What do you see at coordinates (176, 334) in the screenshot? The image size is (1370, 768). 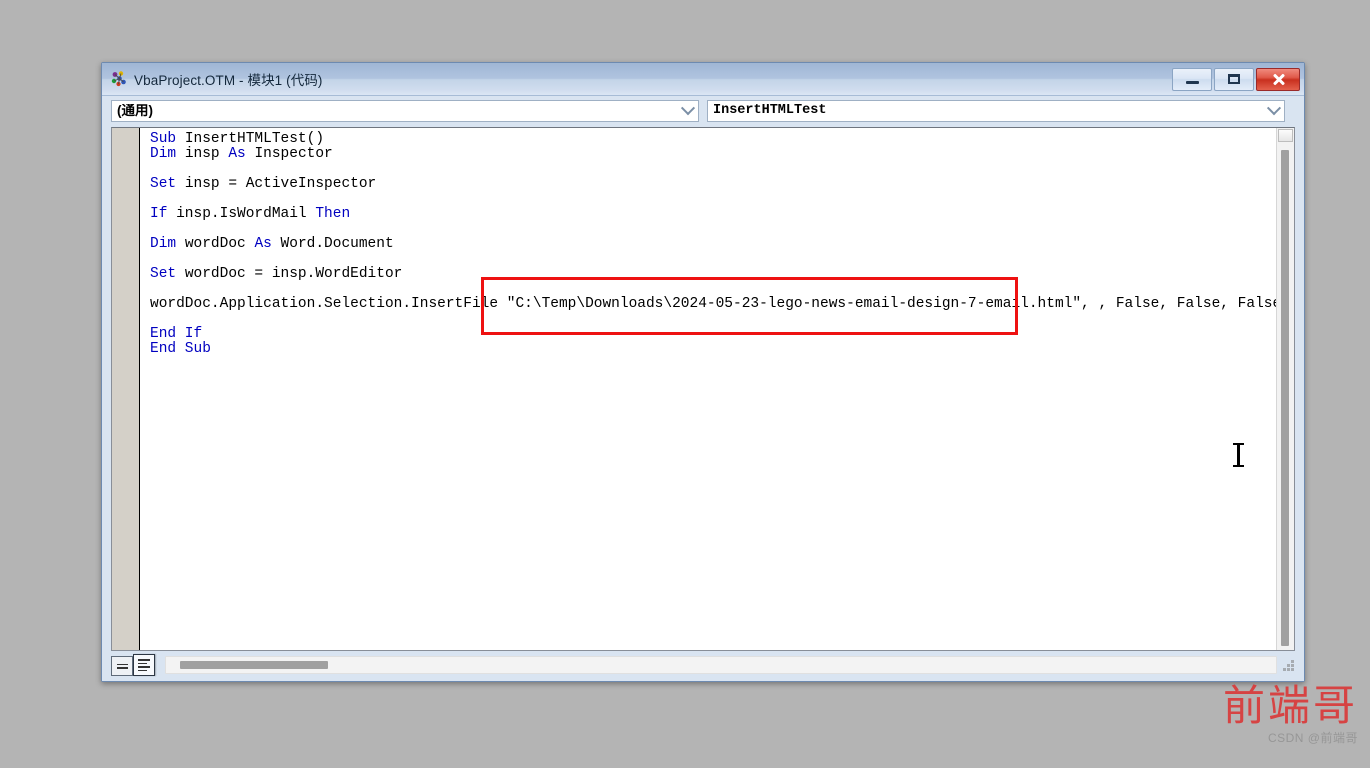 I see `code-keyword: End If` at bounding box center [176, 334].